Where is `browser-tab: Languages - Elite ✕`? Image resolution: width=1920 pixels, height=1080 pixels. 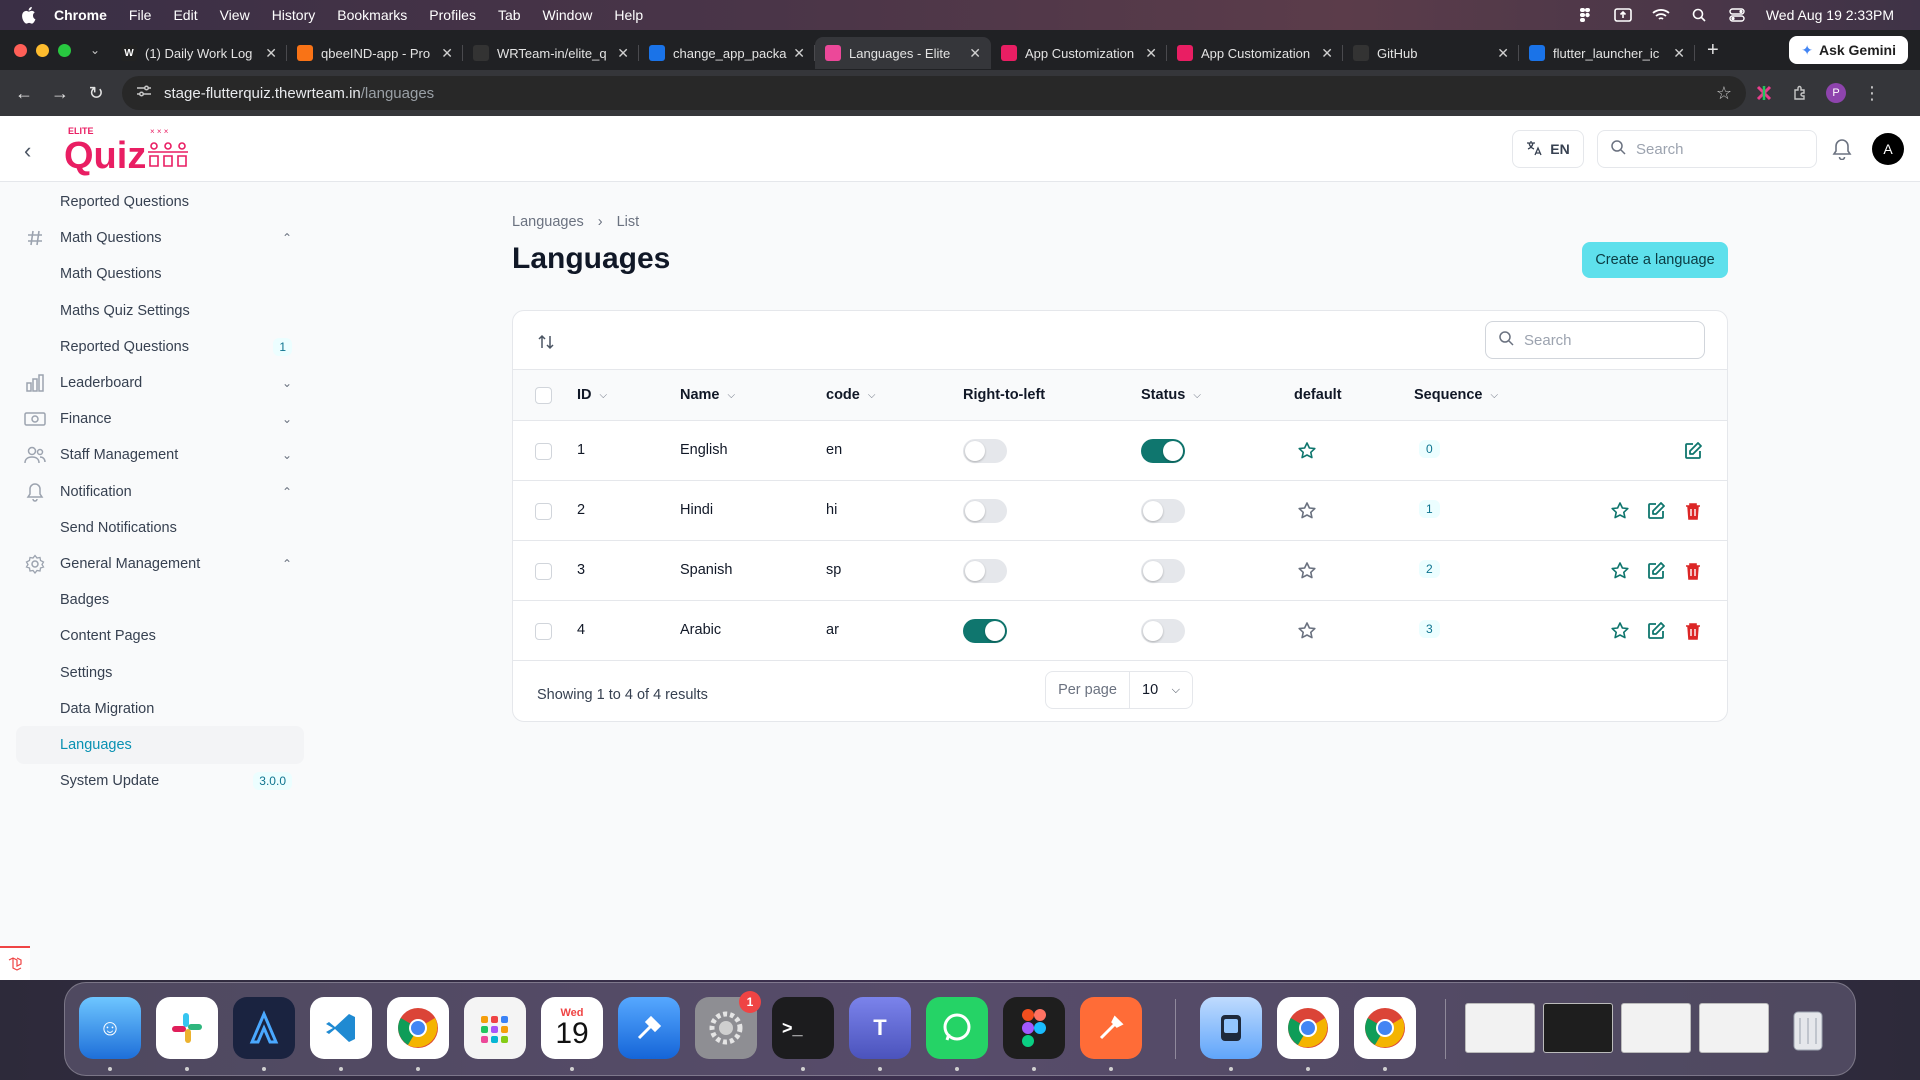 browser-tab: Languages - Elite ✕ is located at coordinates (903, 53).